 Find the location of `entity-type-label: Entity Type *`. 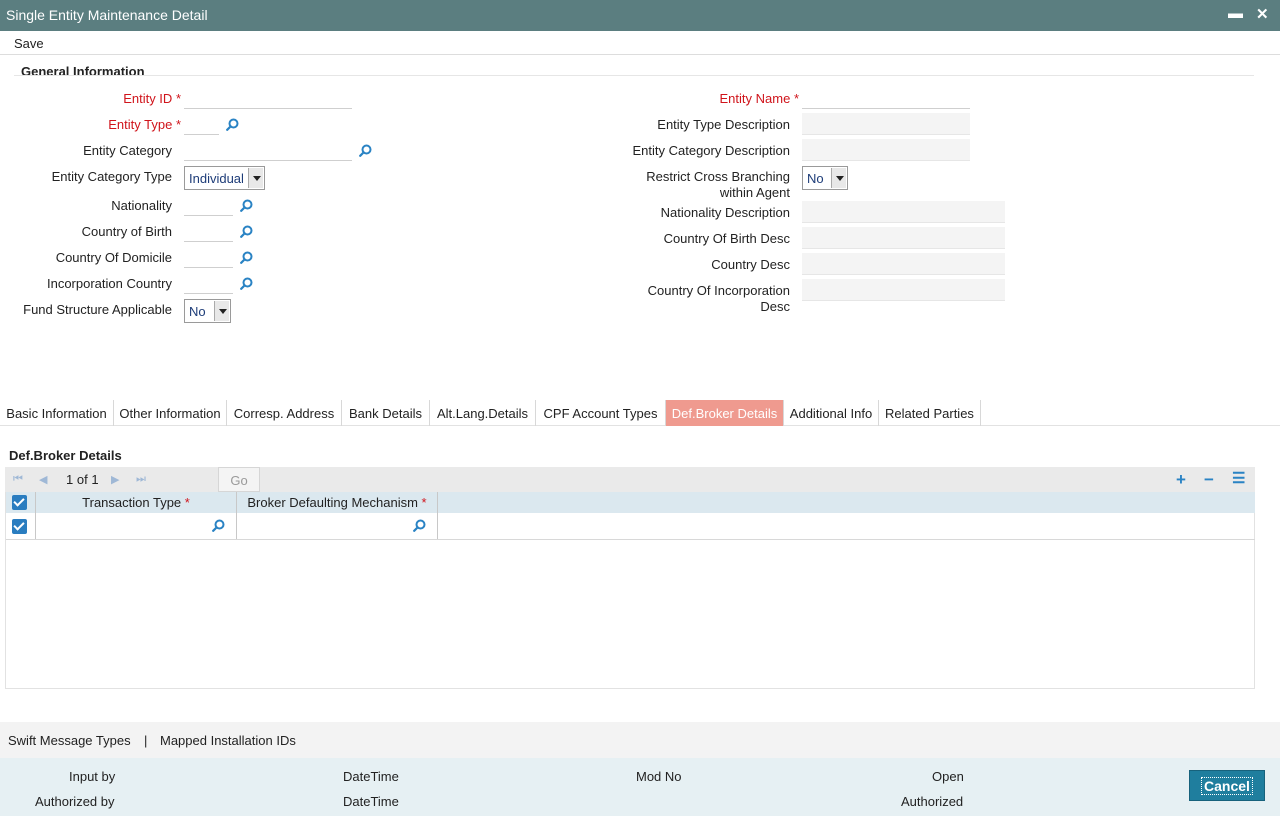

entity-type-label: Entity Type * is located at coordinates (144, 124).